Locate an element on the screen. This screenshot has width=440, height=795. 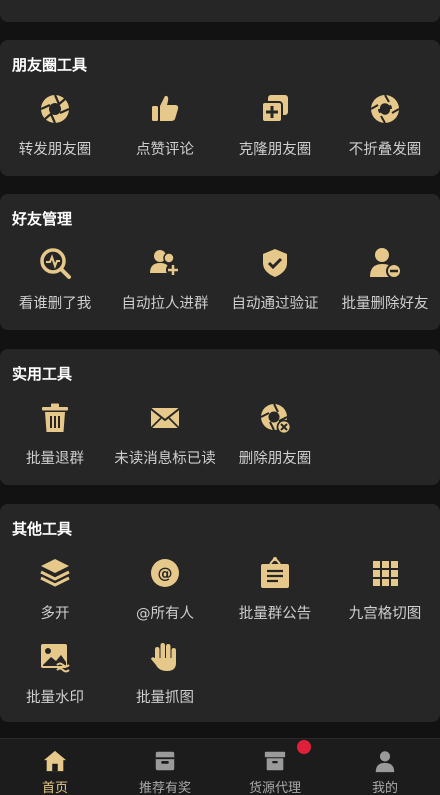
image-watermark-icon is located at coordinates (55, 658).